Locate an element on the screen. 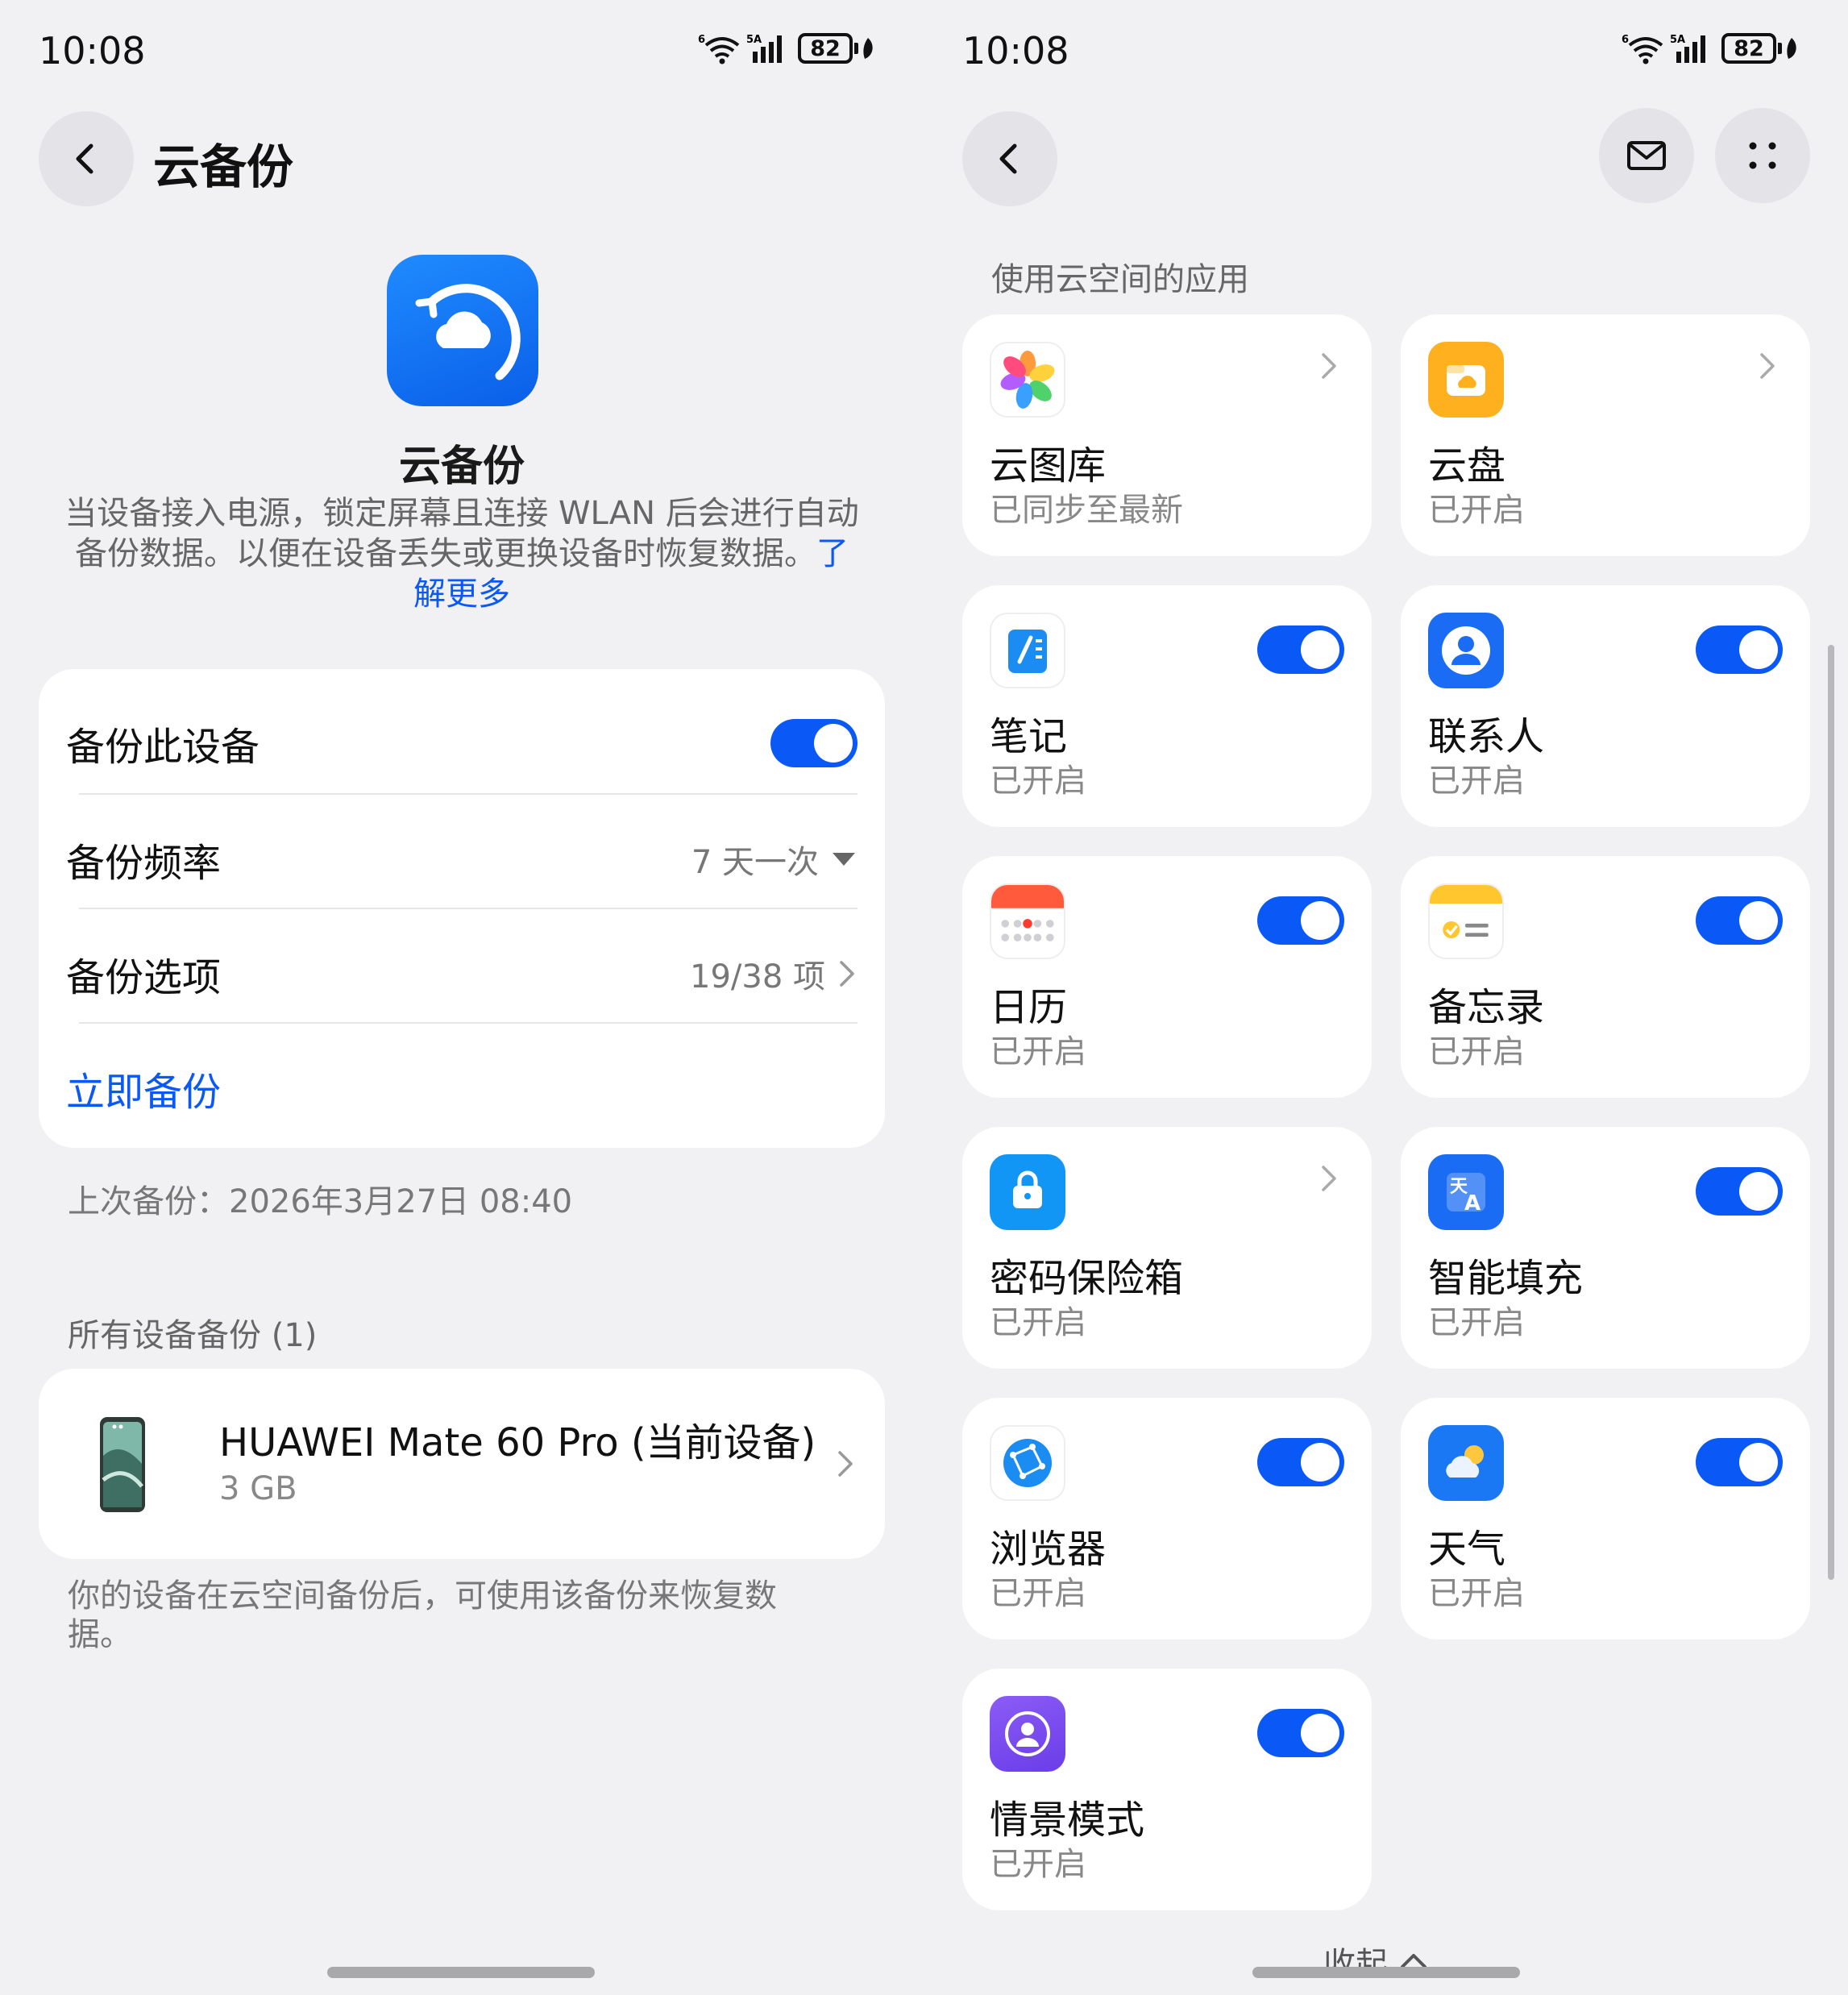 This screenshot has height=1995, width=1848. last-backup-time: 上次备份：2026年3月27日 08:40 is located at coordinates (320, 1201).